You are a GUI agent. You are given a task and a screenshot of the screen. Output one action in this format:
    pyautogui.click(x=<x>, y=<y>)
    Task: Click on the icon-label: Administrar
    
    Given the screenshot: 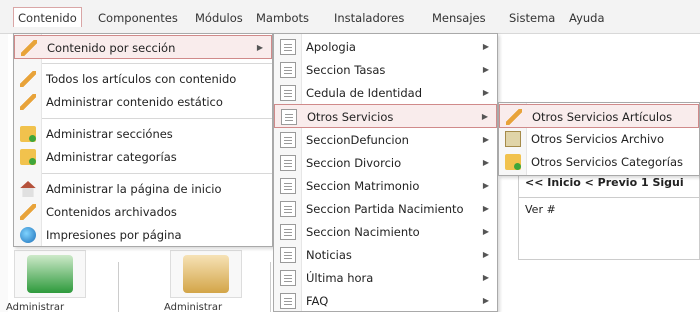 What is the action you would take?
    pyautogui.click(x=193, y=307)
    